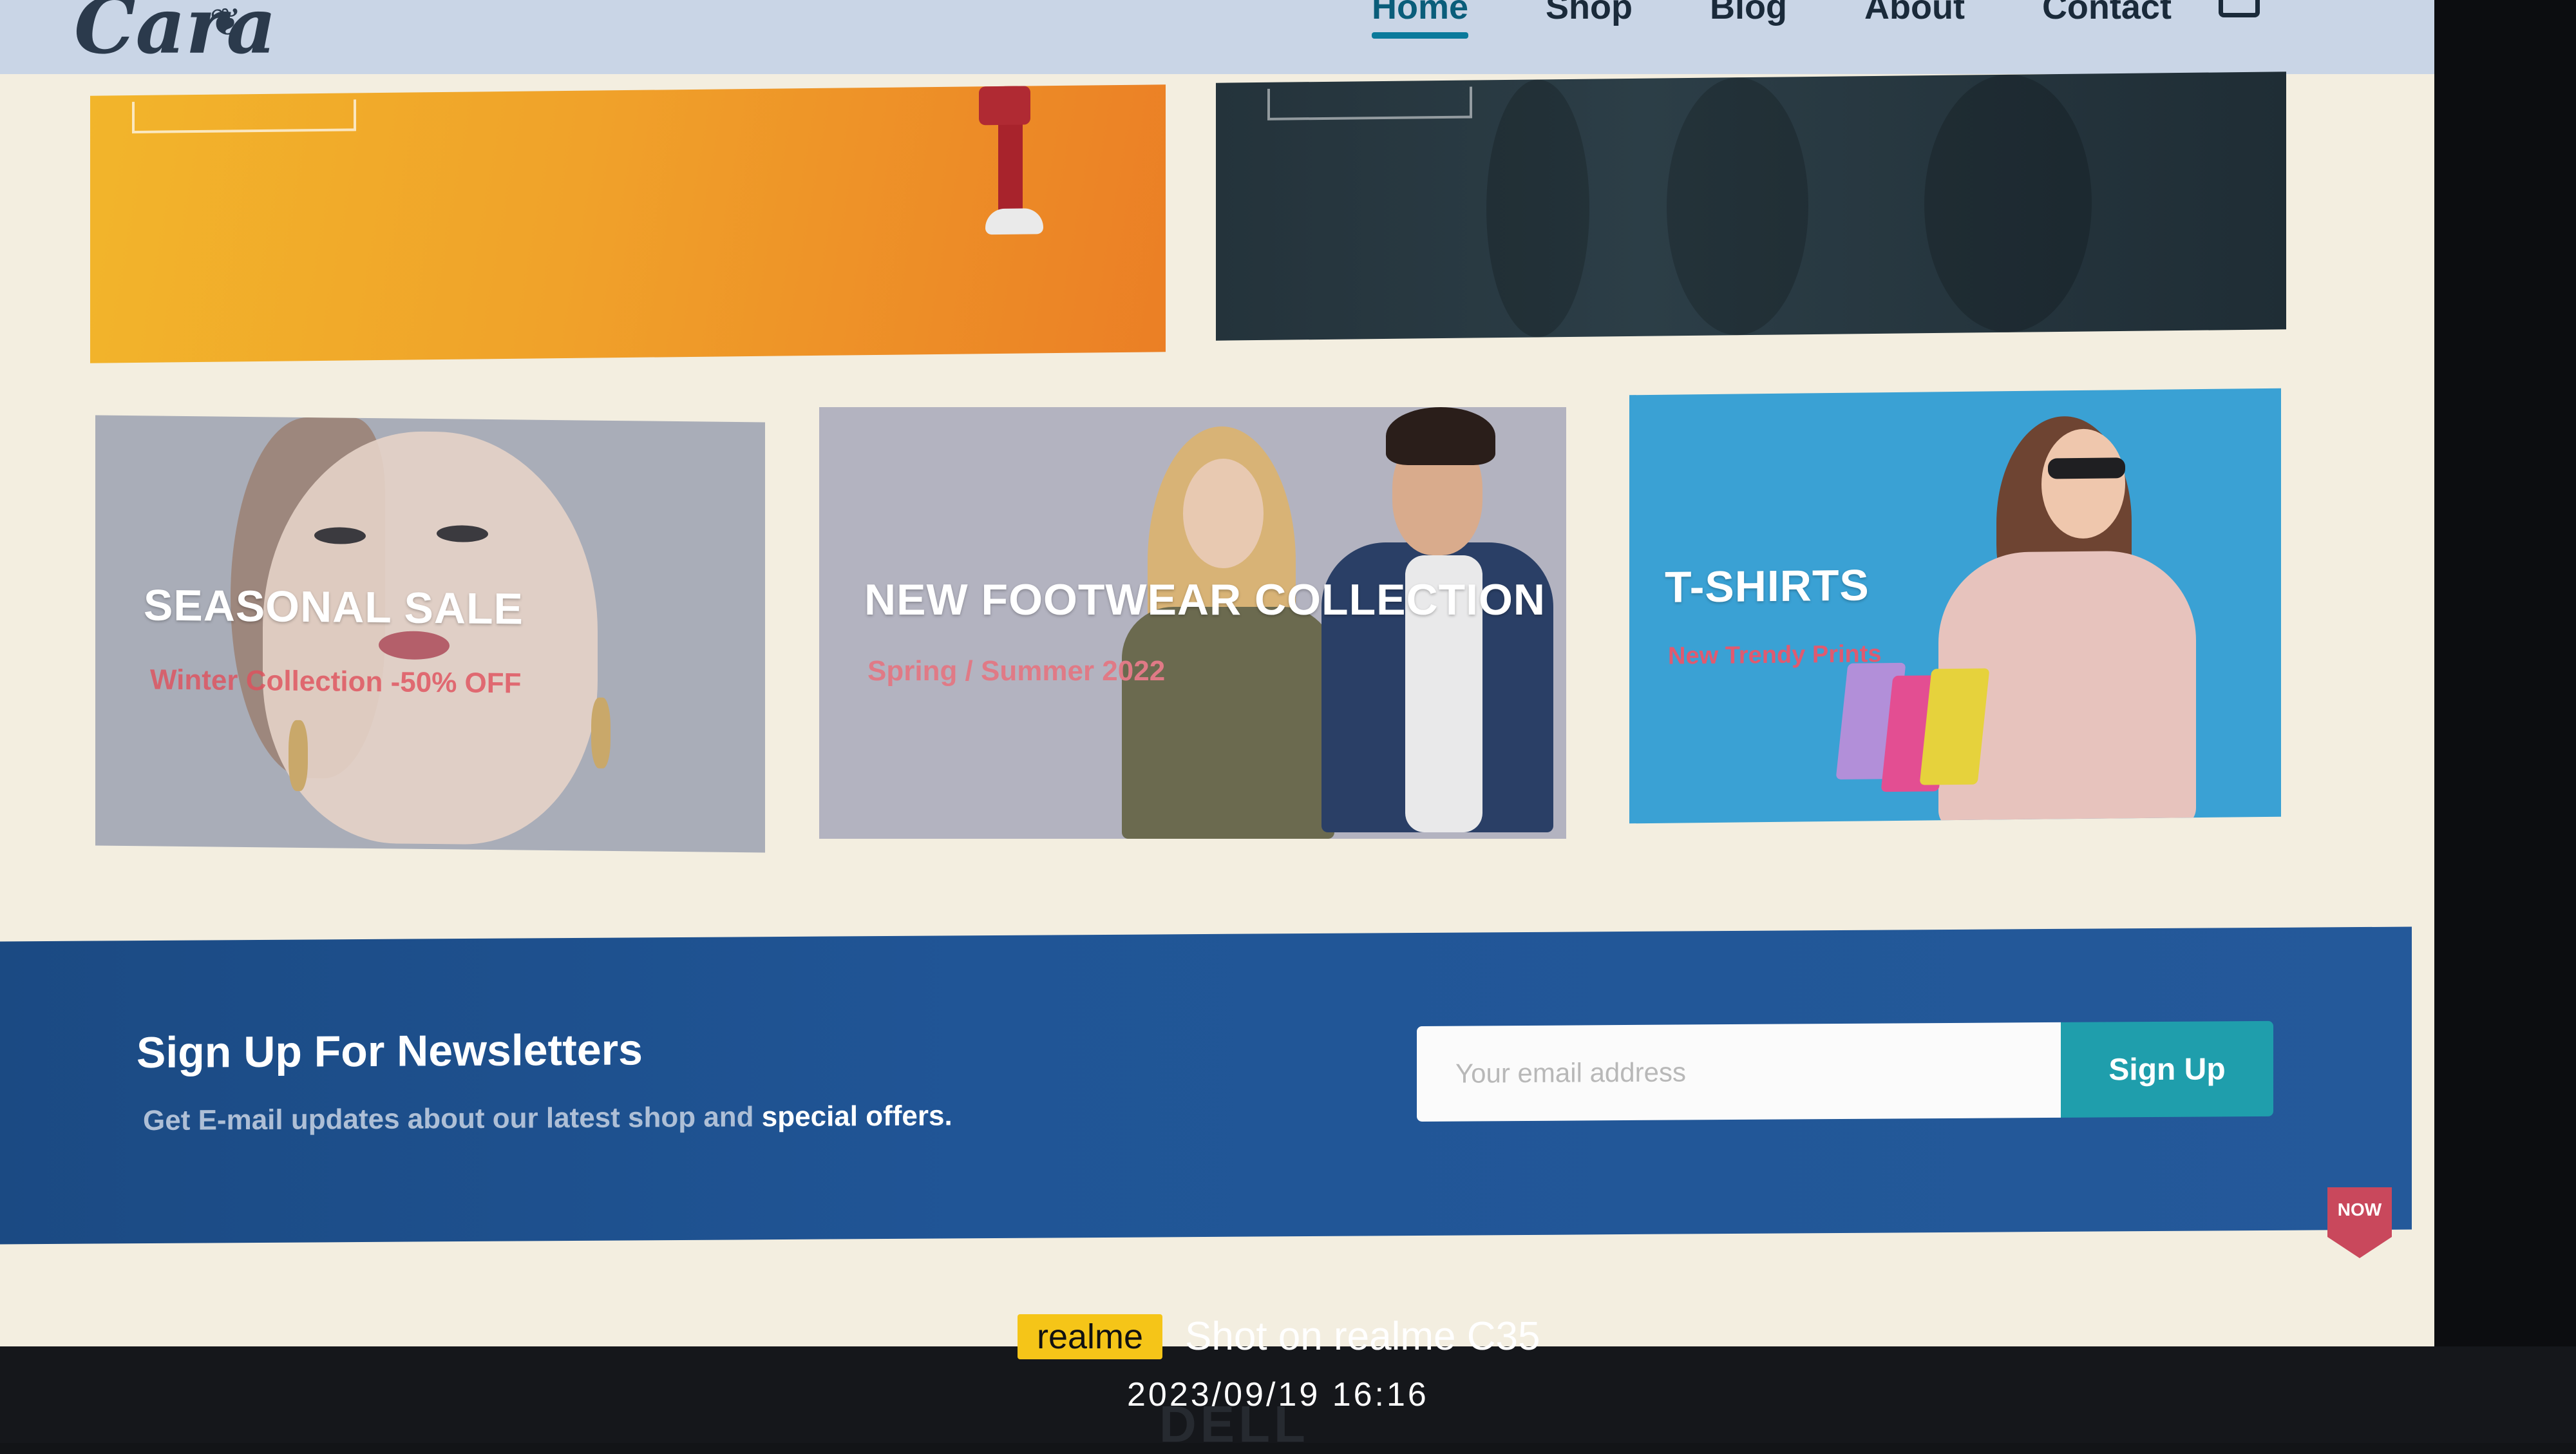  I want to click on camera-shot-text: Shot on realme C35, so click(1362, 1337).